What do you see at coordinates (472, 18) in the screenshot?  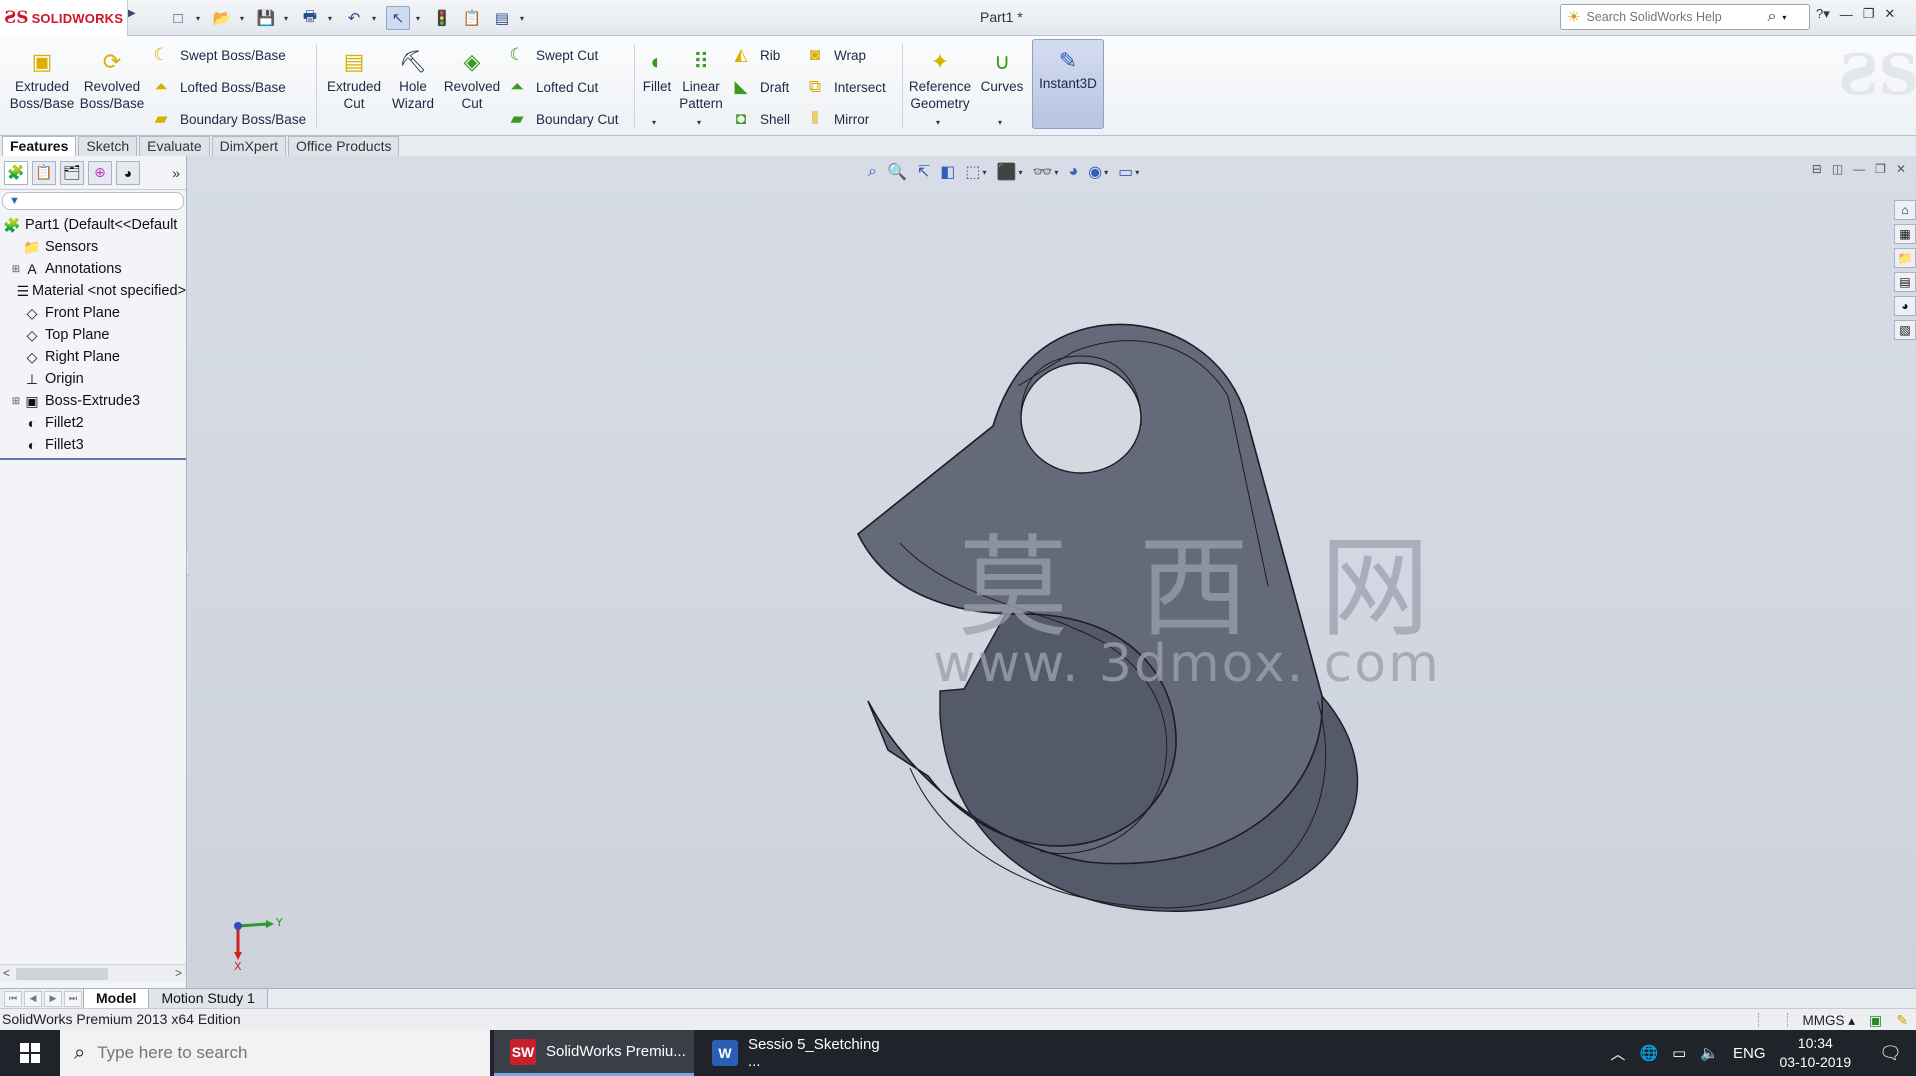 I see `file-properties-icon: 📋` at bounding box center [472, 18].